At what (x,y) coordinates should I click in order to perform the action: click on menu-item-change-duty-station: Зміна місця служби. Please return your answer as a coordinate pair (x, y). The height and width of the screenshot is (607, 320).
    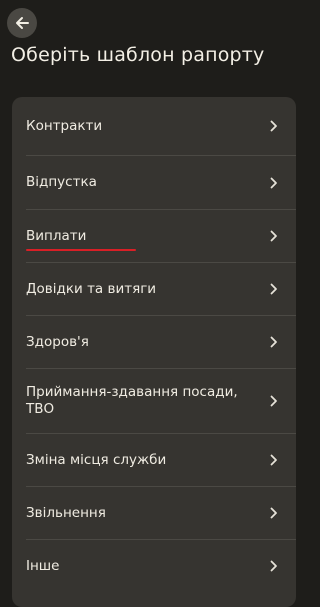
    Looking at the image, I should click on (161, 460).